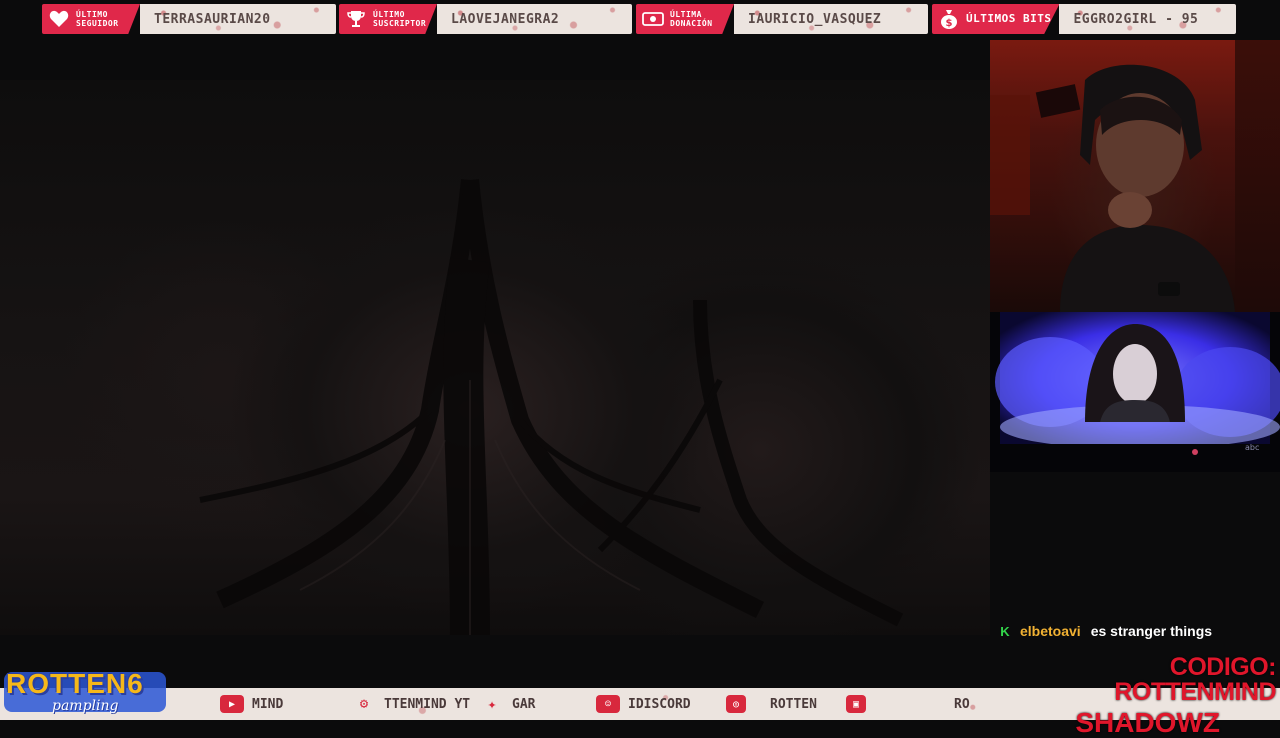  I want to click on chat-message: K elbetoavi es stranger things, so click(1138, 631).